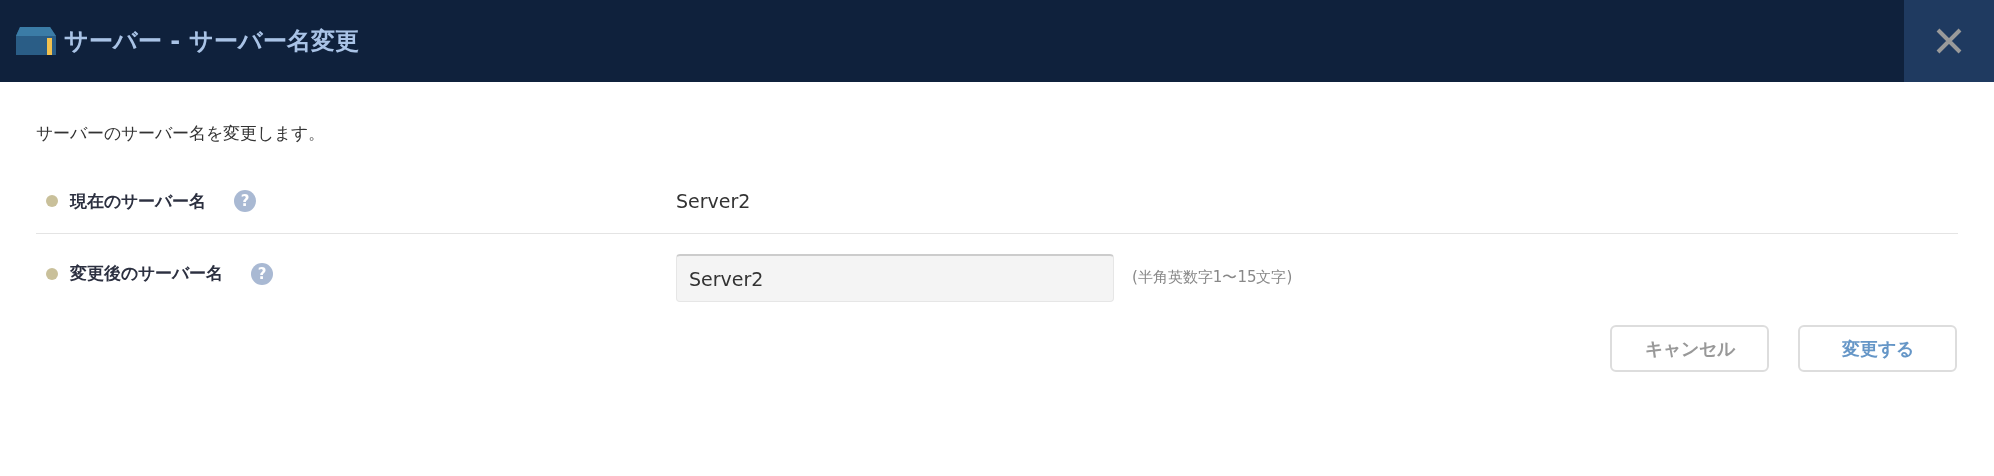  Describe the element at coordinates (138, 201) in the screenshot. I see `field-label: 現在のサーバー名` at that location.